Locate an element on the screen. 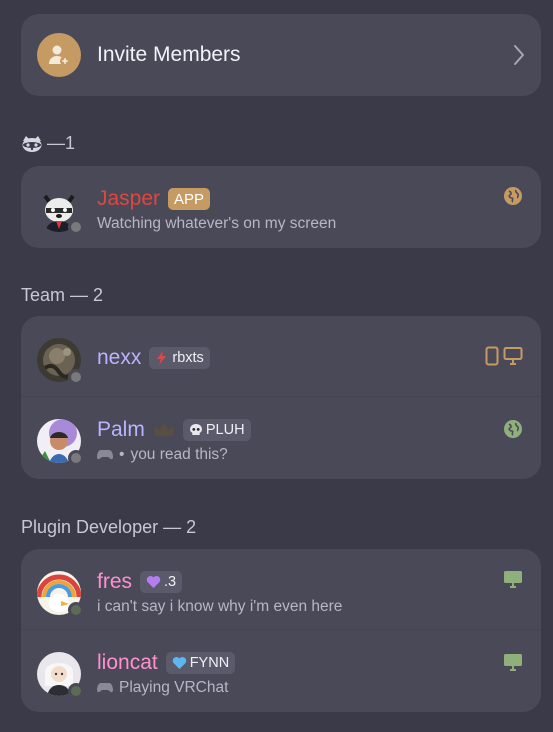 This screenshot has height=732, width=553. member-row-palm: Palm PLUH • you read this? is located at coordinates (281, 437).